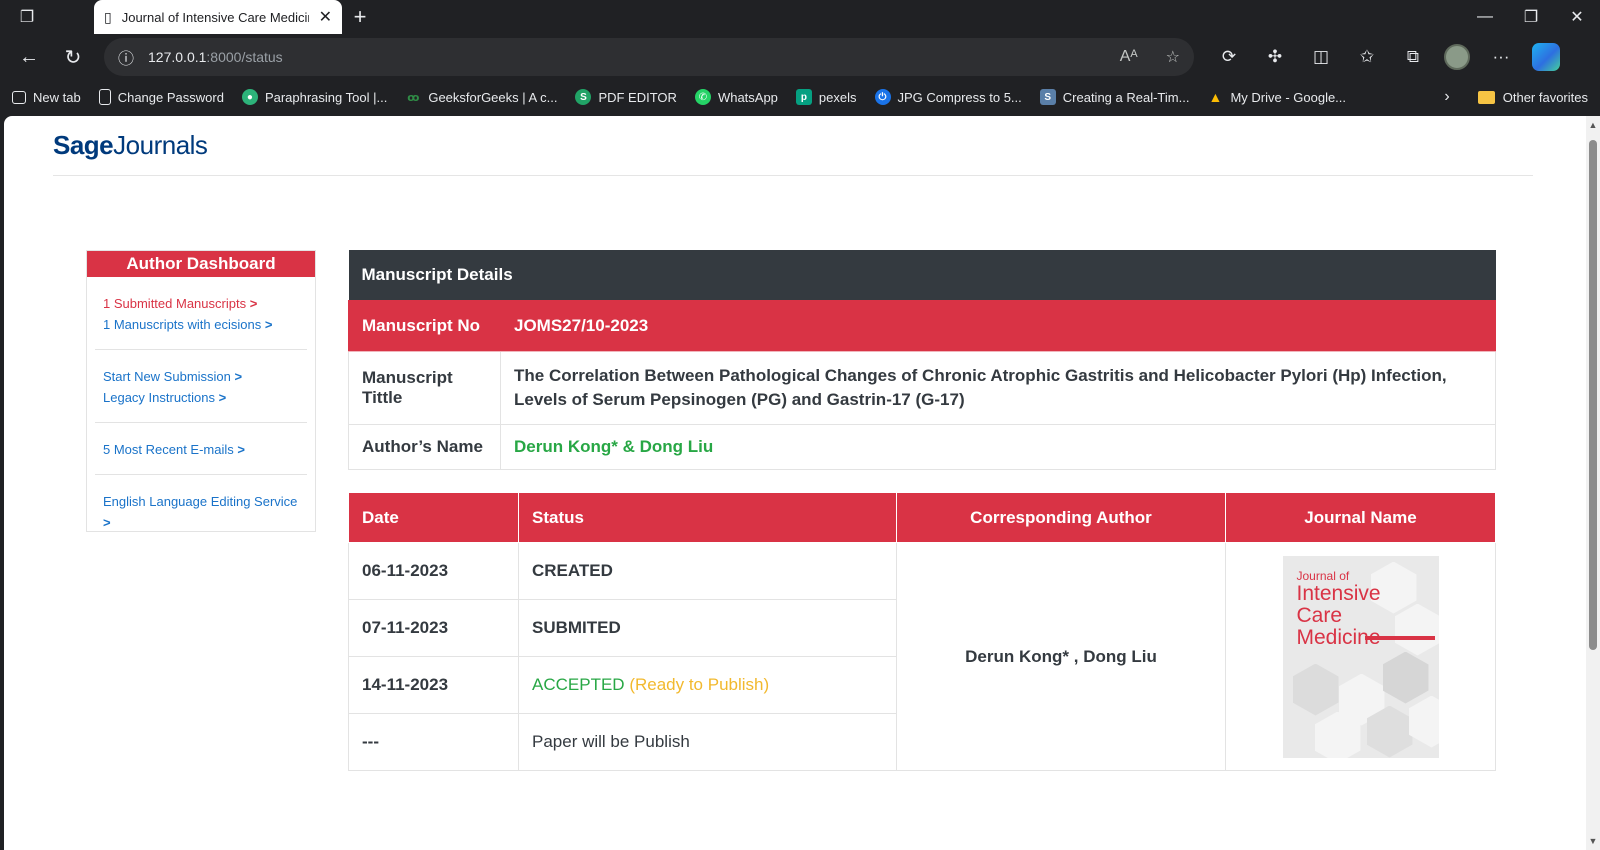 The image size is (1600, 850). I want to click on manuscripts-with-decisions-link: 1 Manuscripts with ecisions >, so click(201, 324).